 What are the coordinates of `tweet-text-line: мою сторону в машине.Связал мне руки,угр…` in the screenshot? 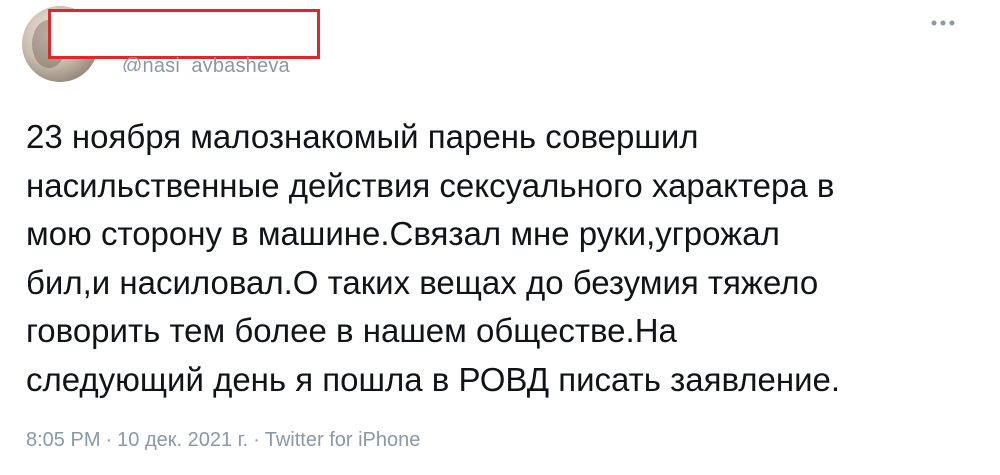 It's located at (403, 234).